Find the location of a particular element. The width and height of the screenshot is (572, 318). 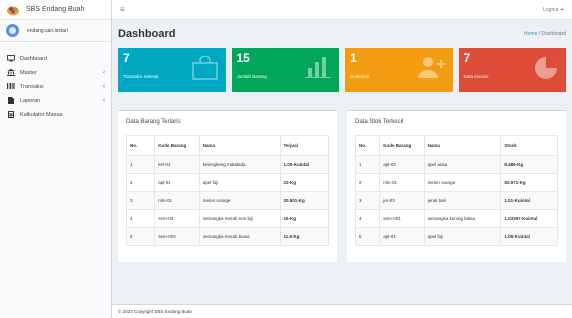

table-cell: apl-03 is located at coordinates (402, 164).